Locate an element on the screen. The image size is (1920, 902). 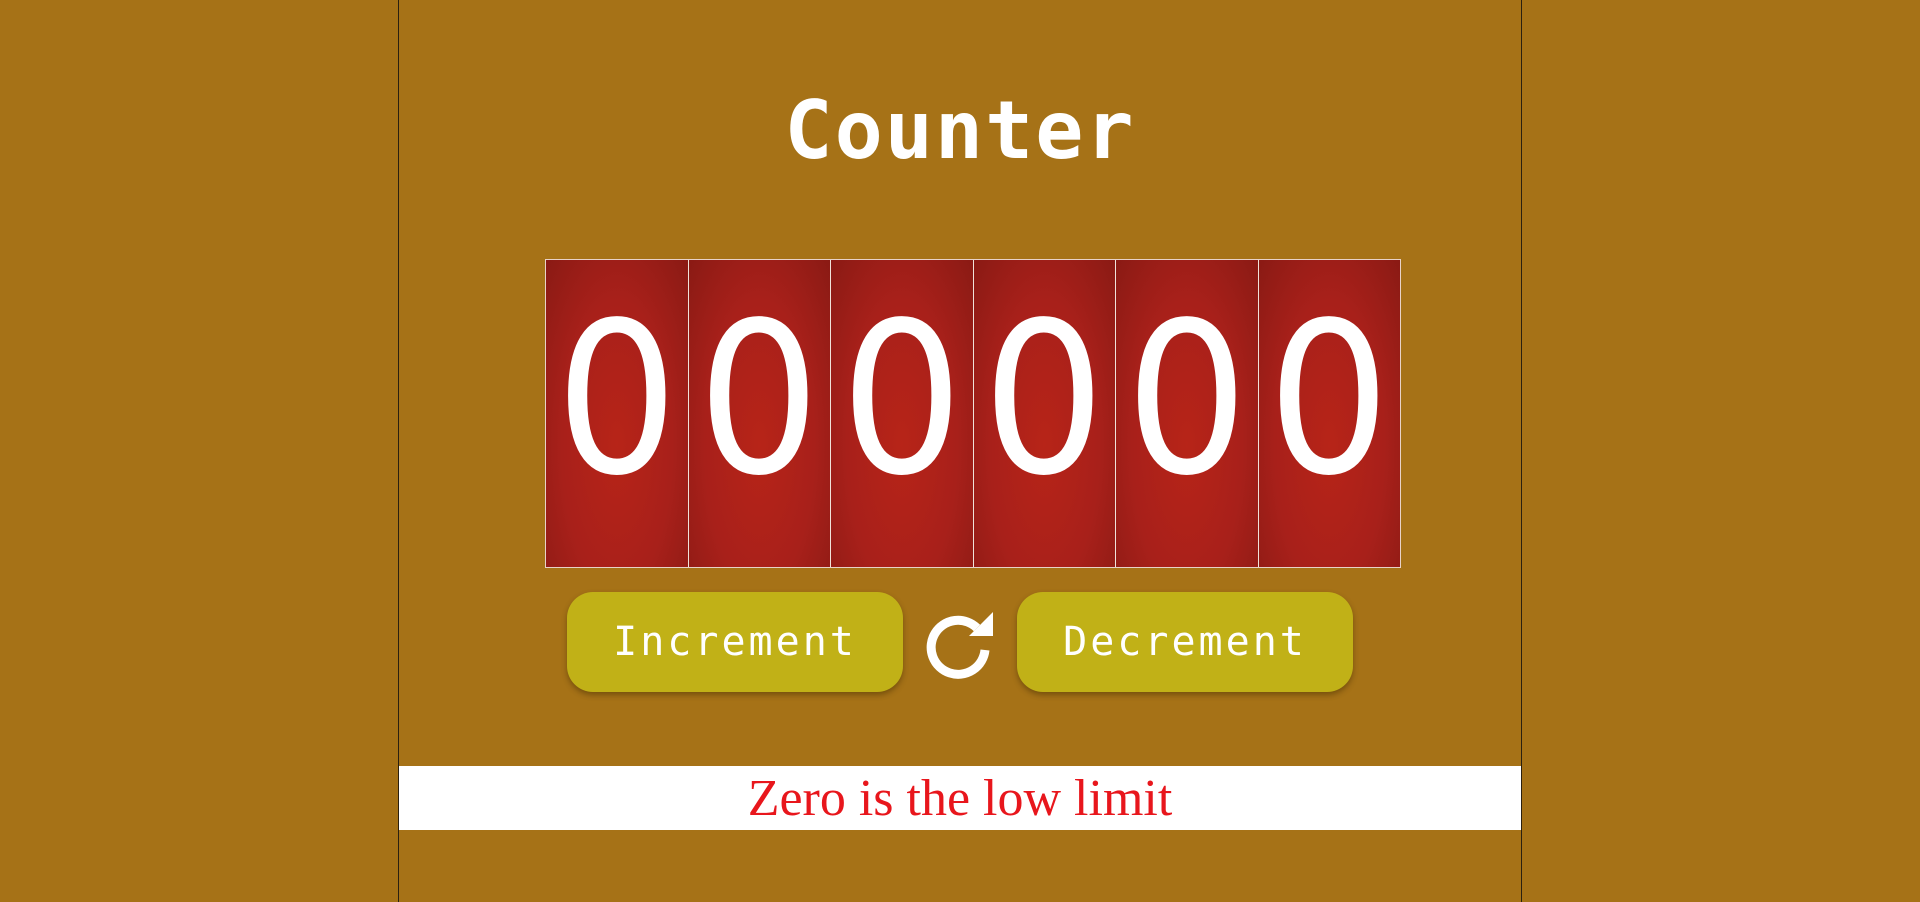
counter-digit-1: 0 is located at coordinates (617, 413).